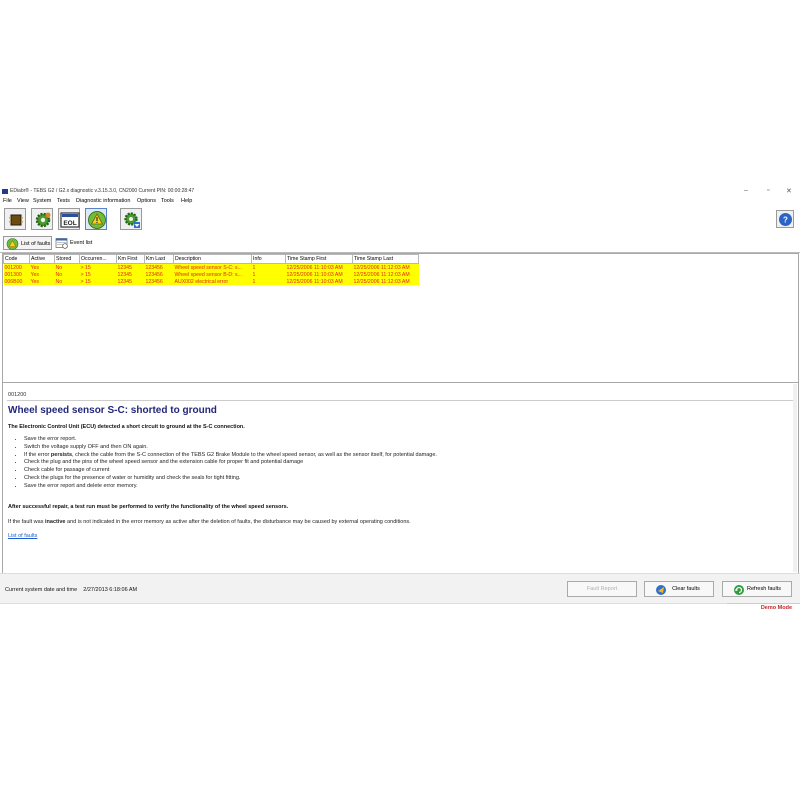 The image size is (800, 800). I want to click on menu-tools: Tools, so click(167, 201).